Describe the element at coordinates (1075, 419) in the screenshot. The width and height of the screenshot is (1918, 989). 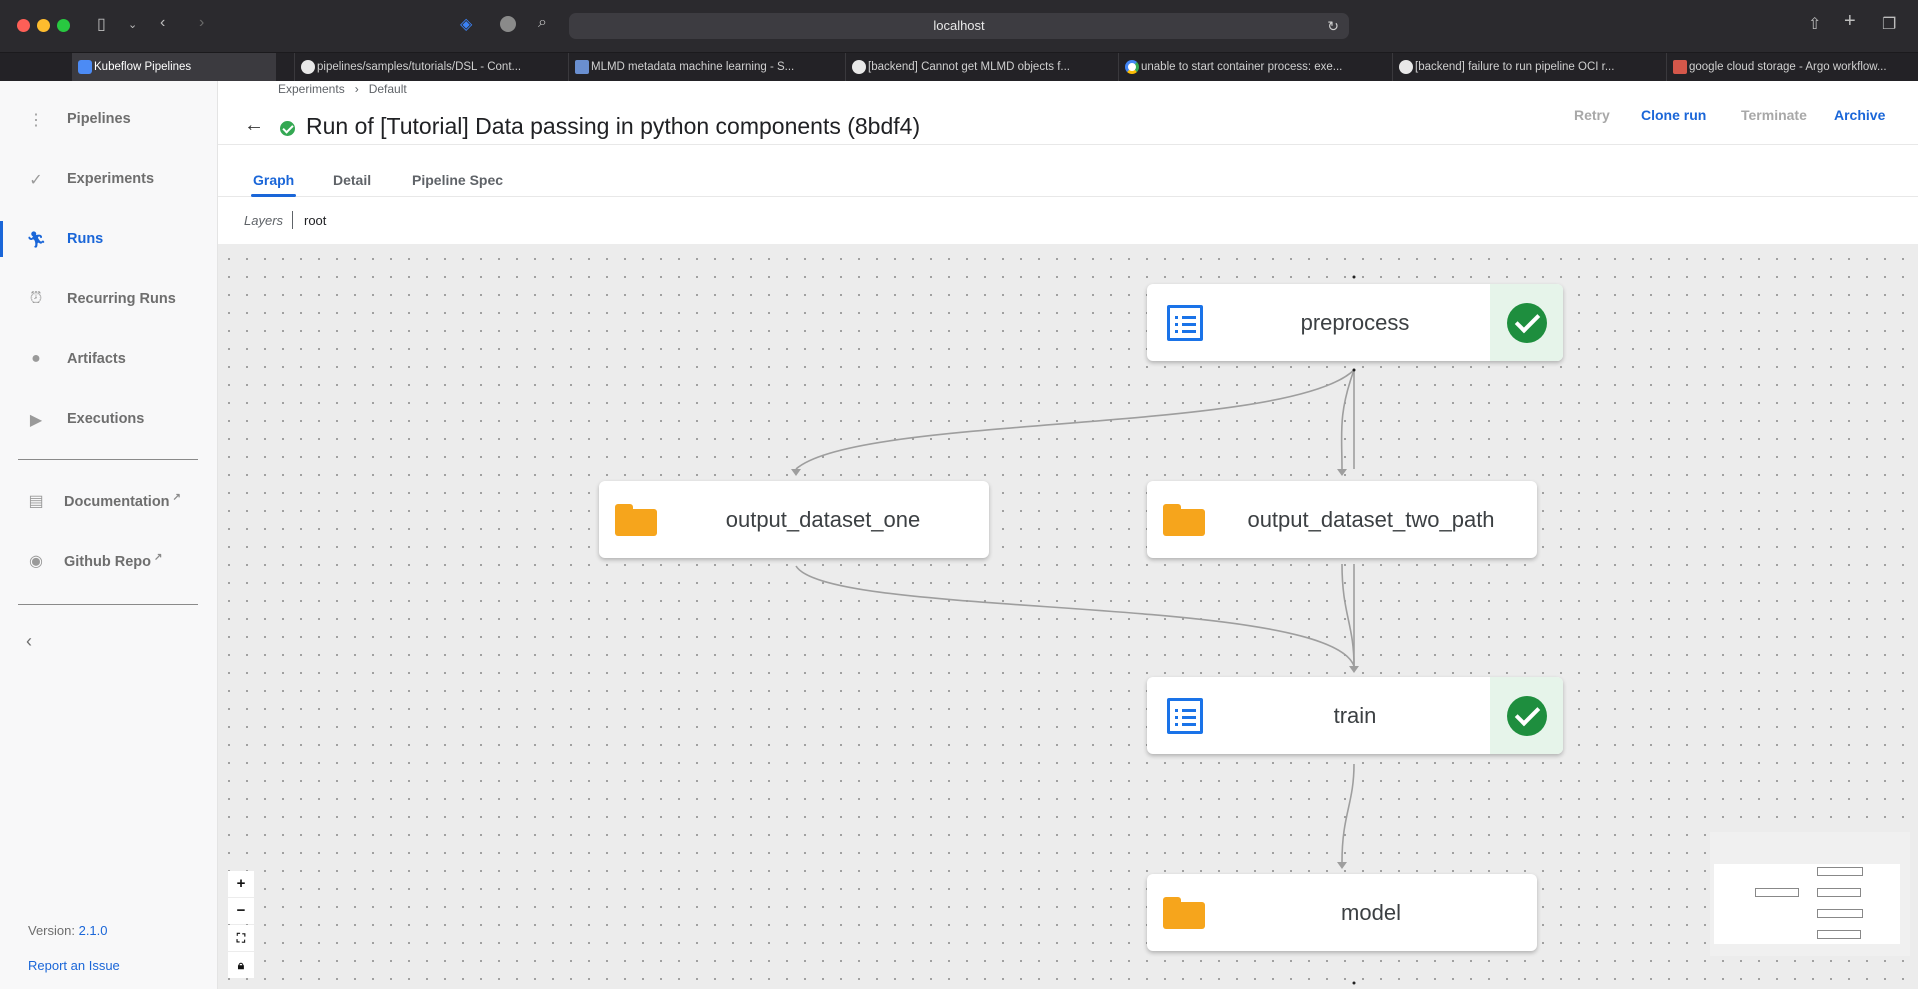
I see `edge-preprocess-output-dataset-one` at that location.